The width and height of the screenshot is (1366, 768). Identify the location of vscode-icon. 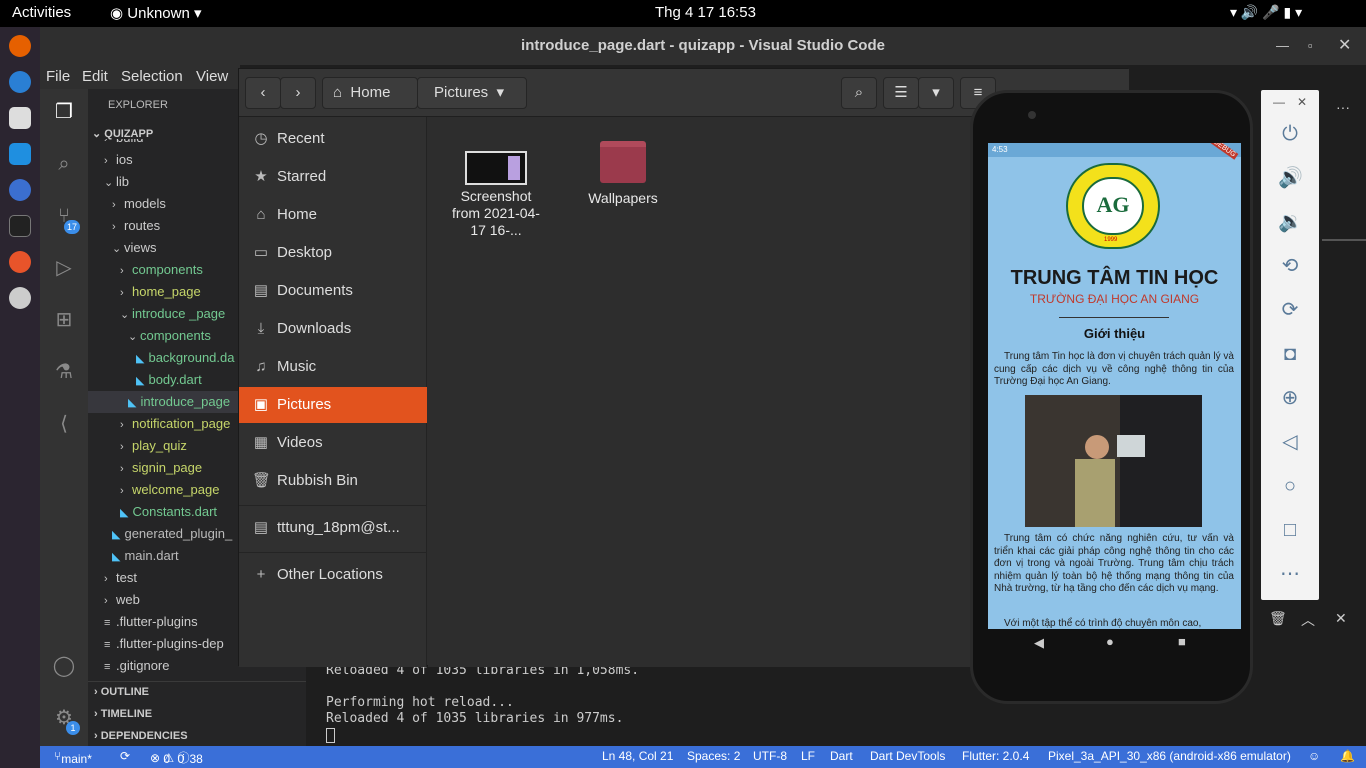
(20, 154).